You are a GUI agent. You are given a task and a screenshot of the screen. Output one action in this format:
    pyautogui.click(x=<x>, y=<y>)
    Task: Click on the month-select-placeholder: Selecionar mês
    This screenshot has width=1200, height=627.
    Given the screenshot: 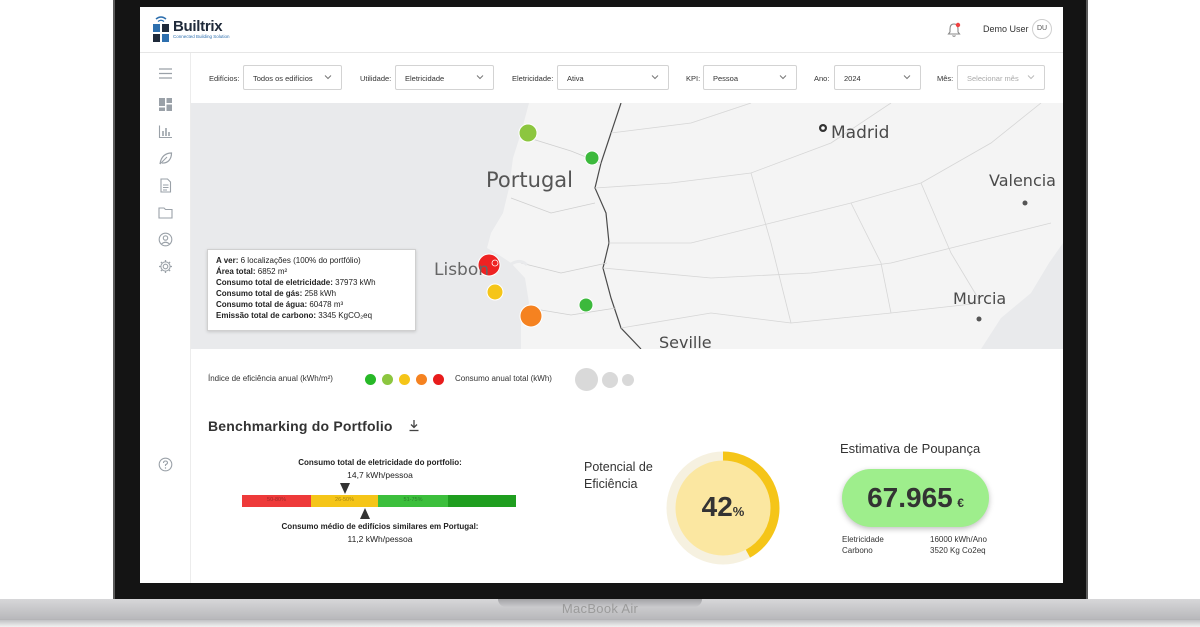 What is the action you would take?
    pyautogui.click(x=993, y=78)
    